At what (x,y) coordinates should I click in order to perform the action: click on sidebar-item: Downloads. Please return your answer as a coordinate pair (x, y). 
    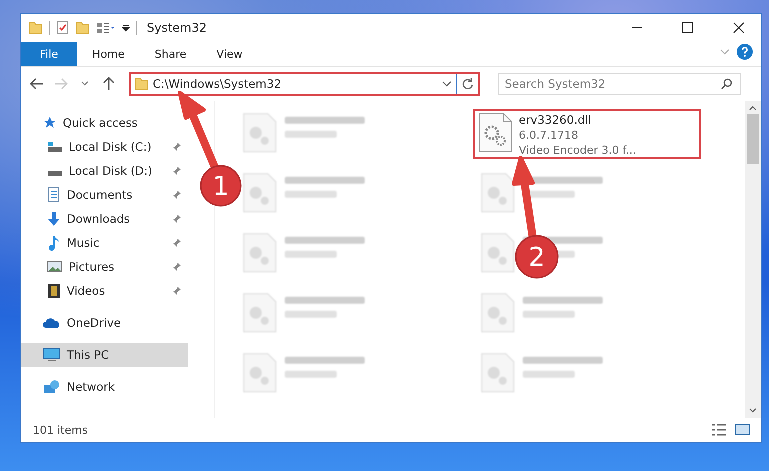
    Looking at the image, I should click on (104, 219).